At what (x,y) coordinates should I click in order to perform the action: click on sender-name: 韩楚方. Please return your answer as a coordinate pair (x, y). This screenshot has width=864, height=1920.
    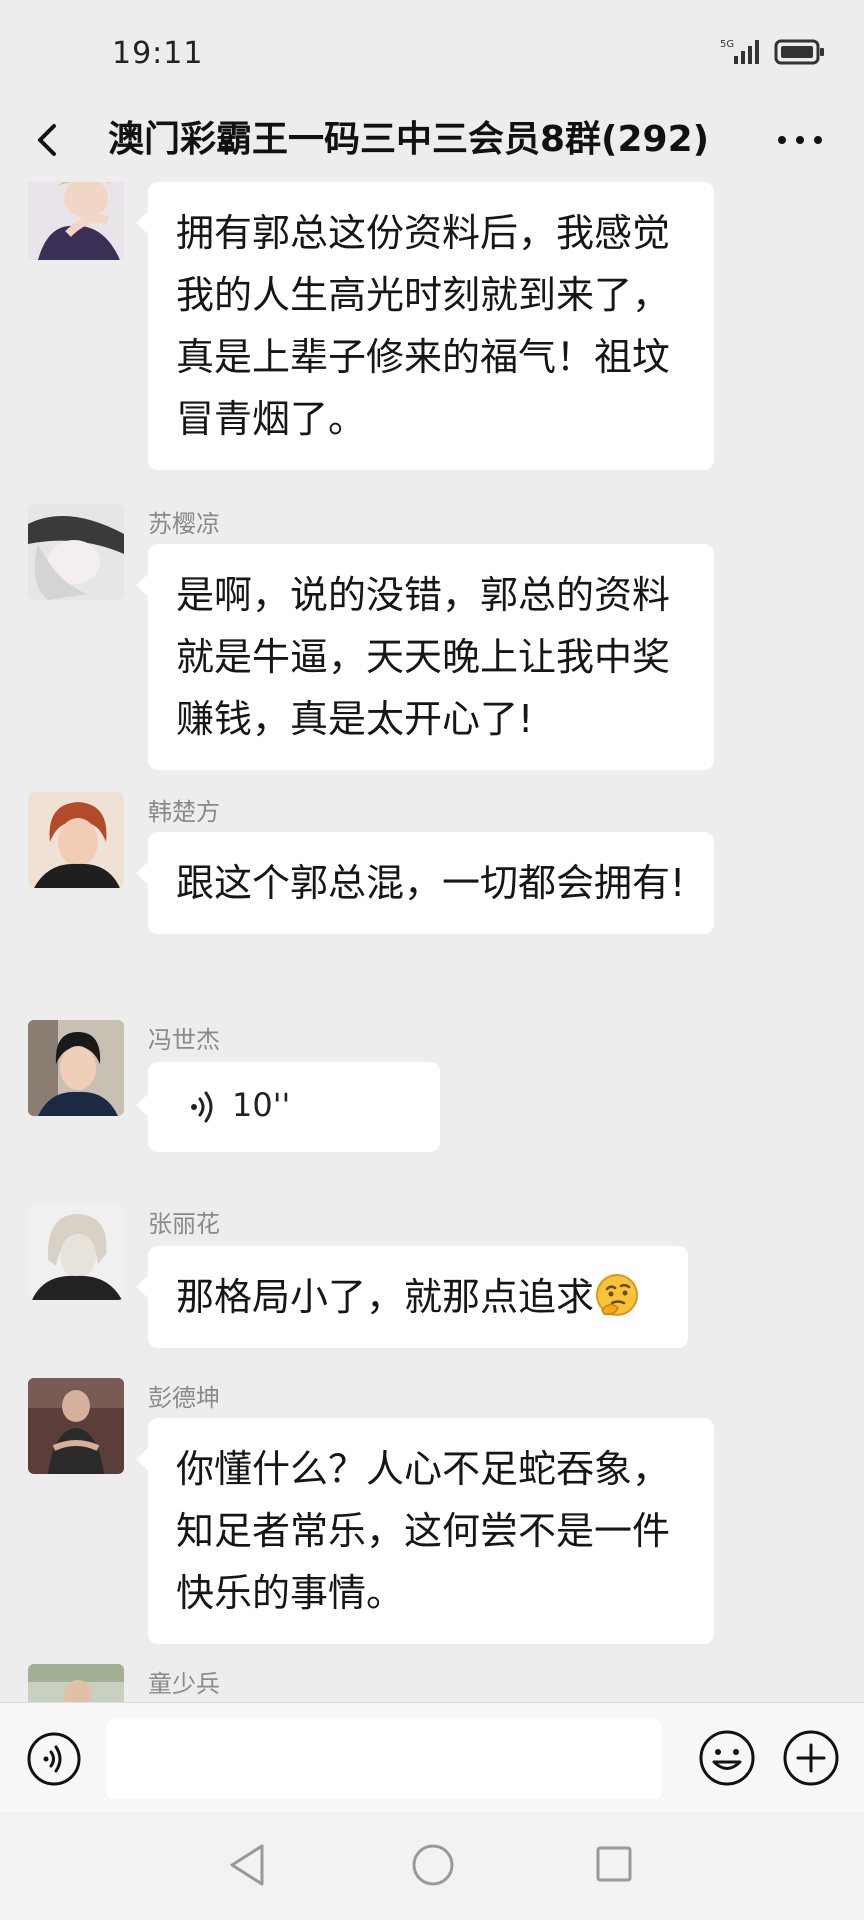
    Looking at the image, I should click on (184, 812).